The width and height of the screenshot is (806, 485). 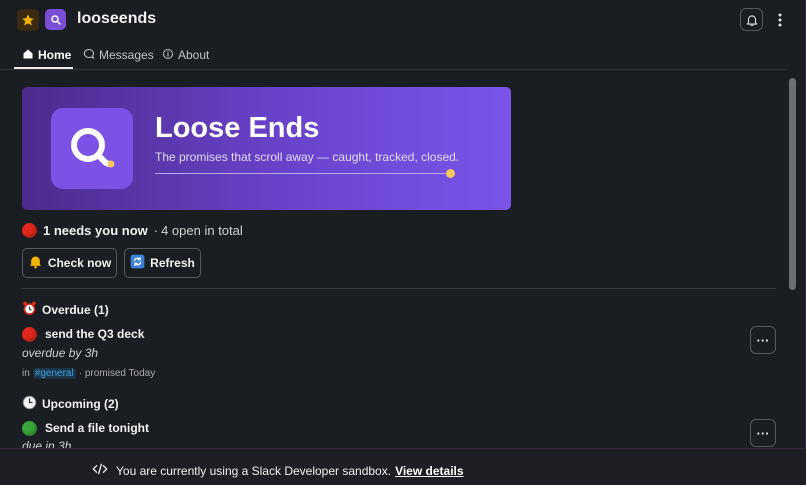 What do you see at coordinates (47, 443) in the screenshot?
I see `upcoming-item-sub: due in 3h` at bounding box center [47, 443].